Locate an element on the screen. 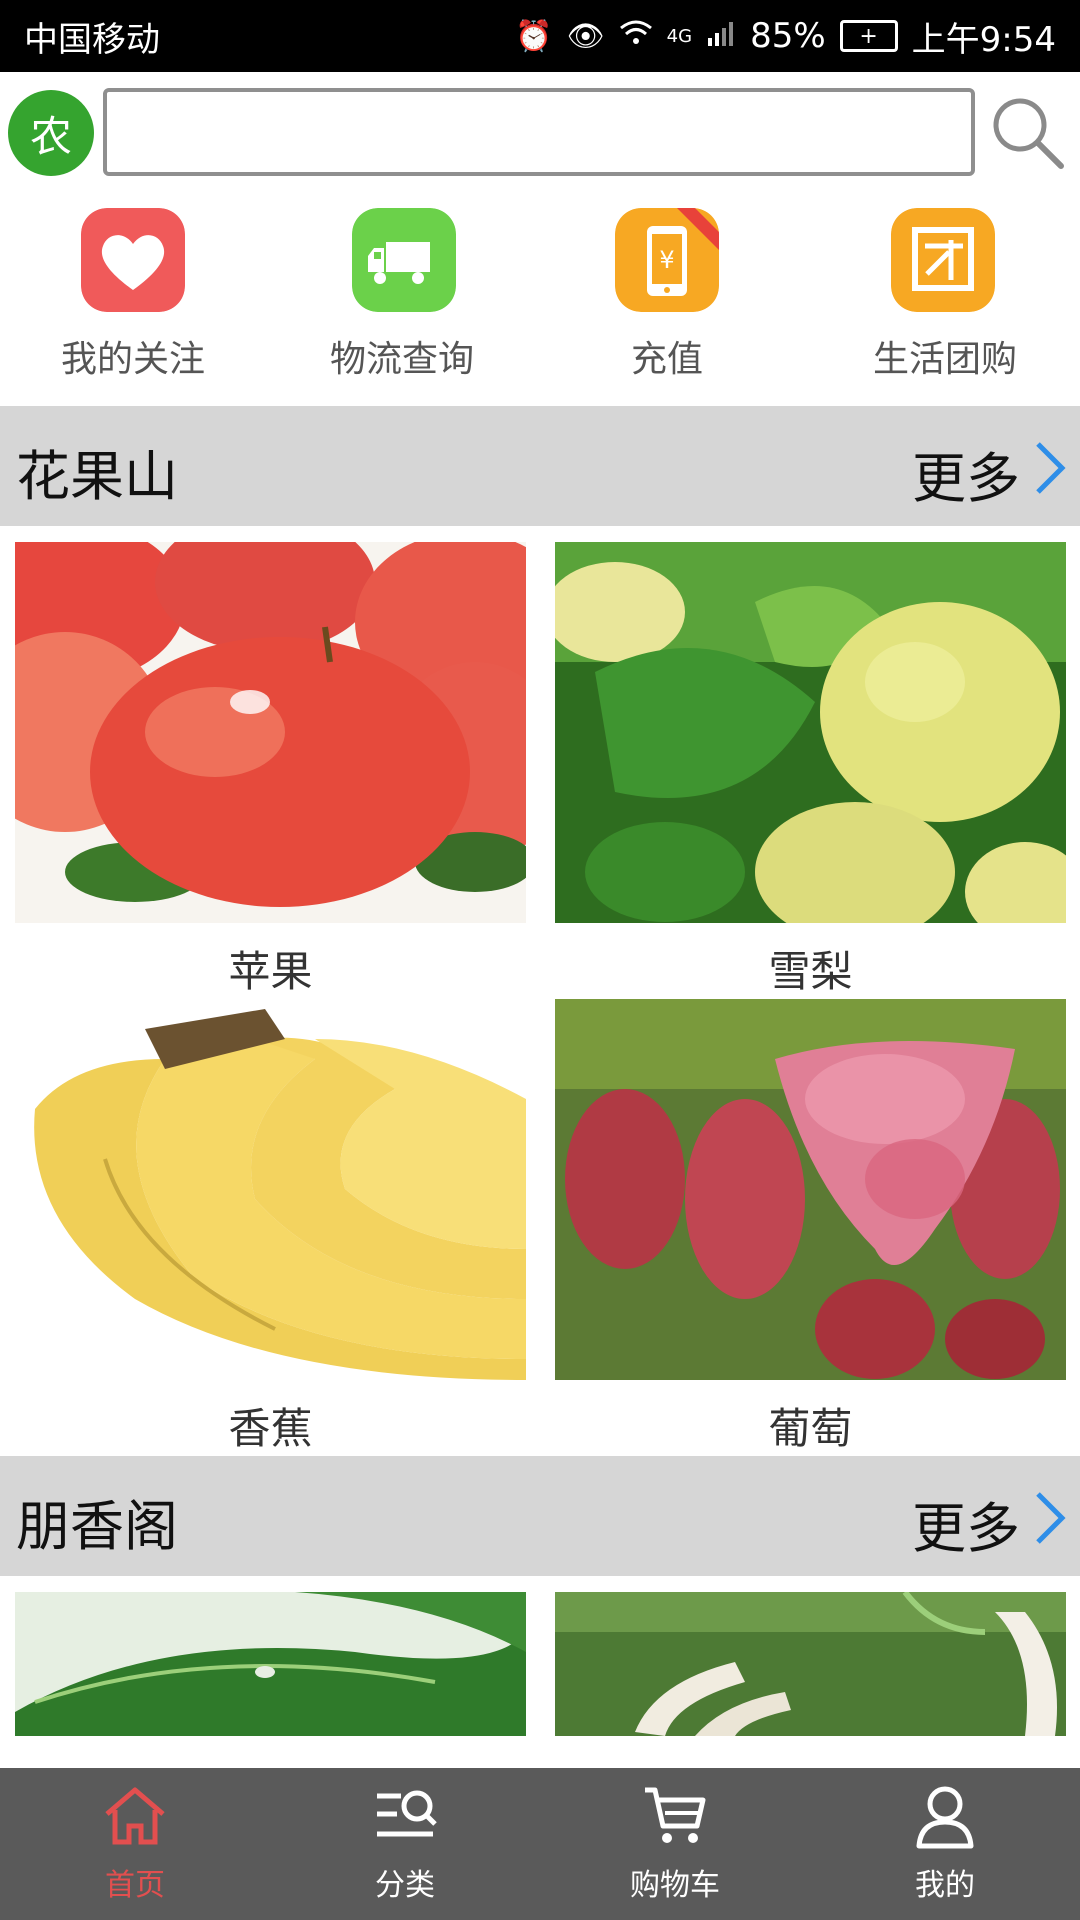 The height and width of the screenshot is (1920, 1080). carrier-label: 中国移动 is located at coordinates (92, 39).